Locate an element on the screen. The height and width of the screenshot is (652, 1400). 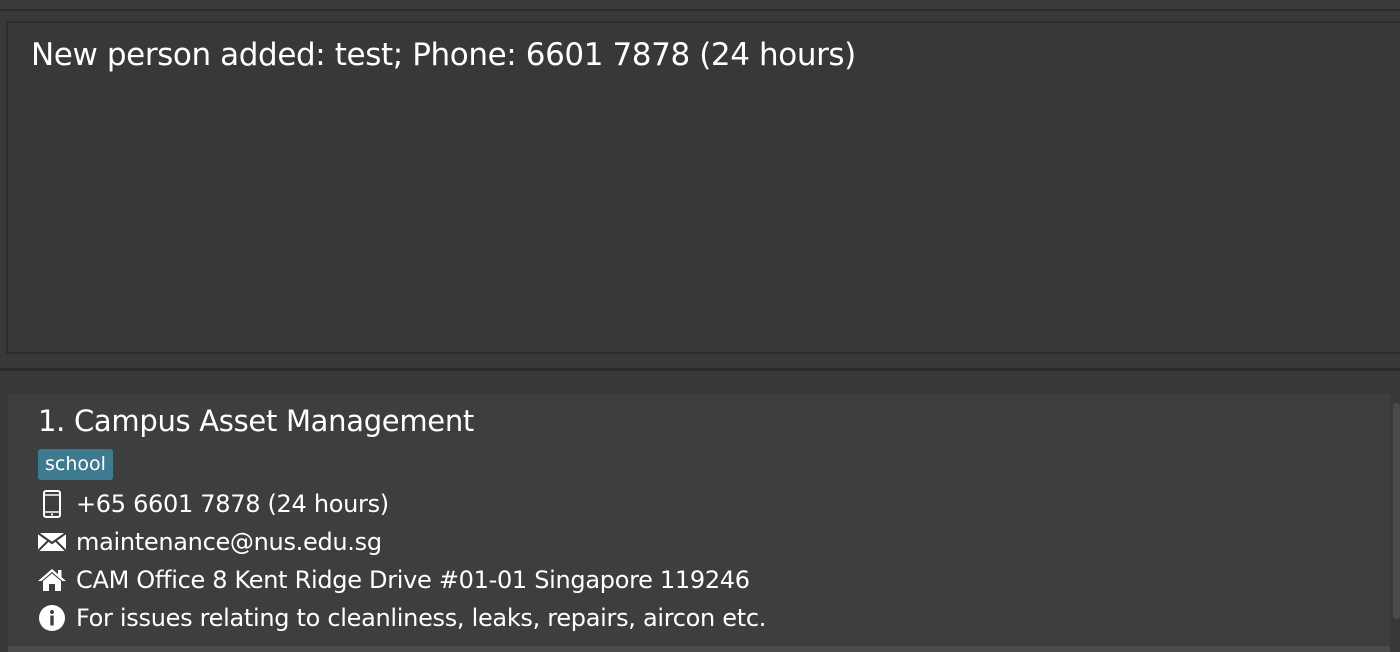
command-box-bottom-edge is located at coordinates (700, 5).